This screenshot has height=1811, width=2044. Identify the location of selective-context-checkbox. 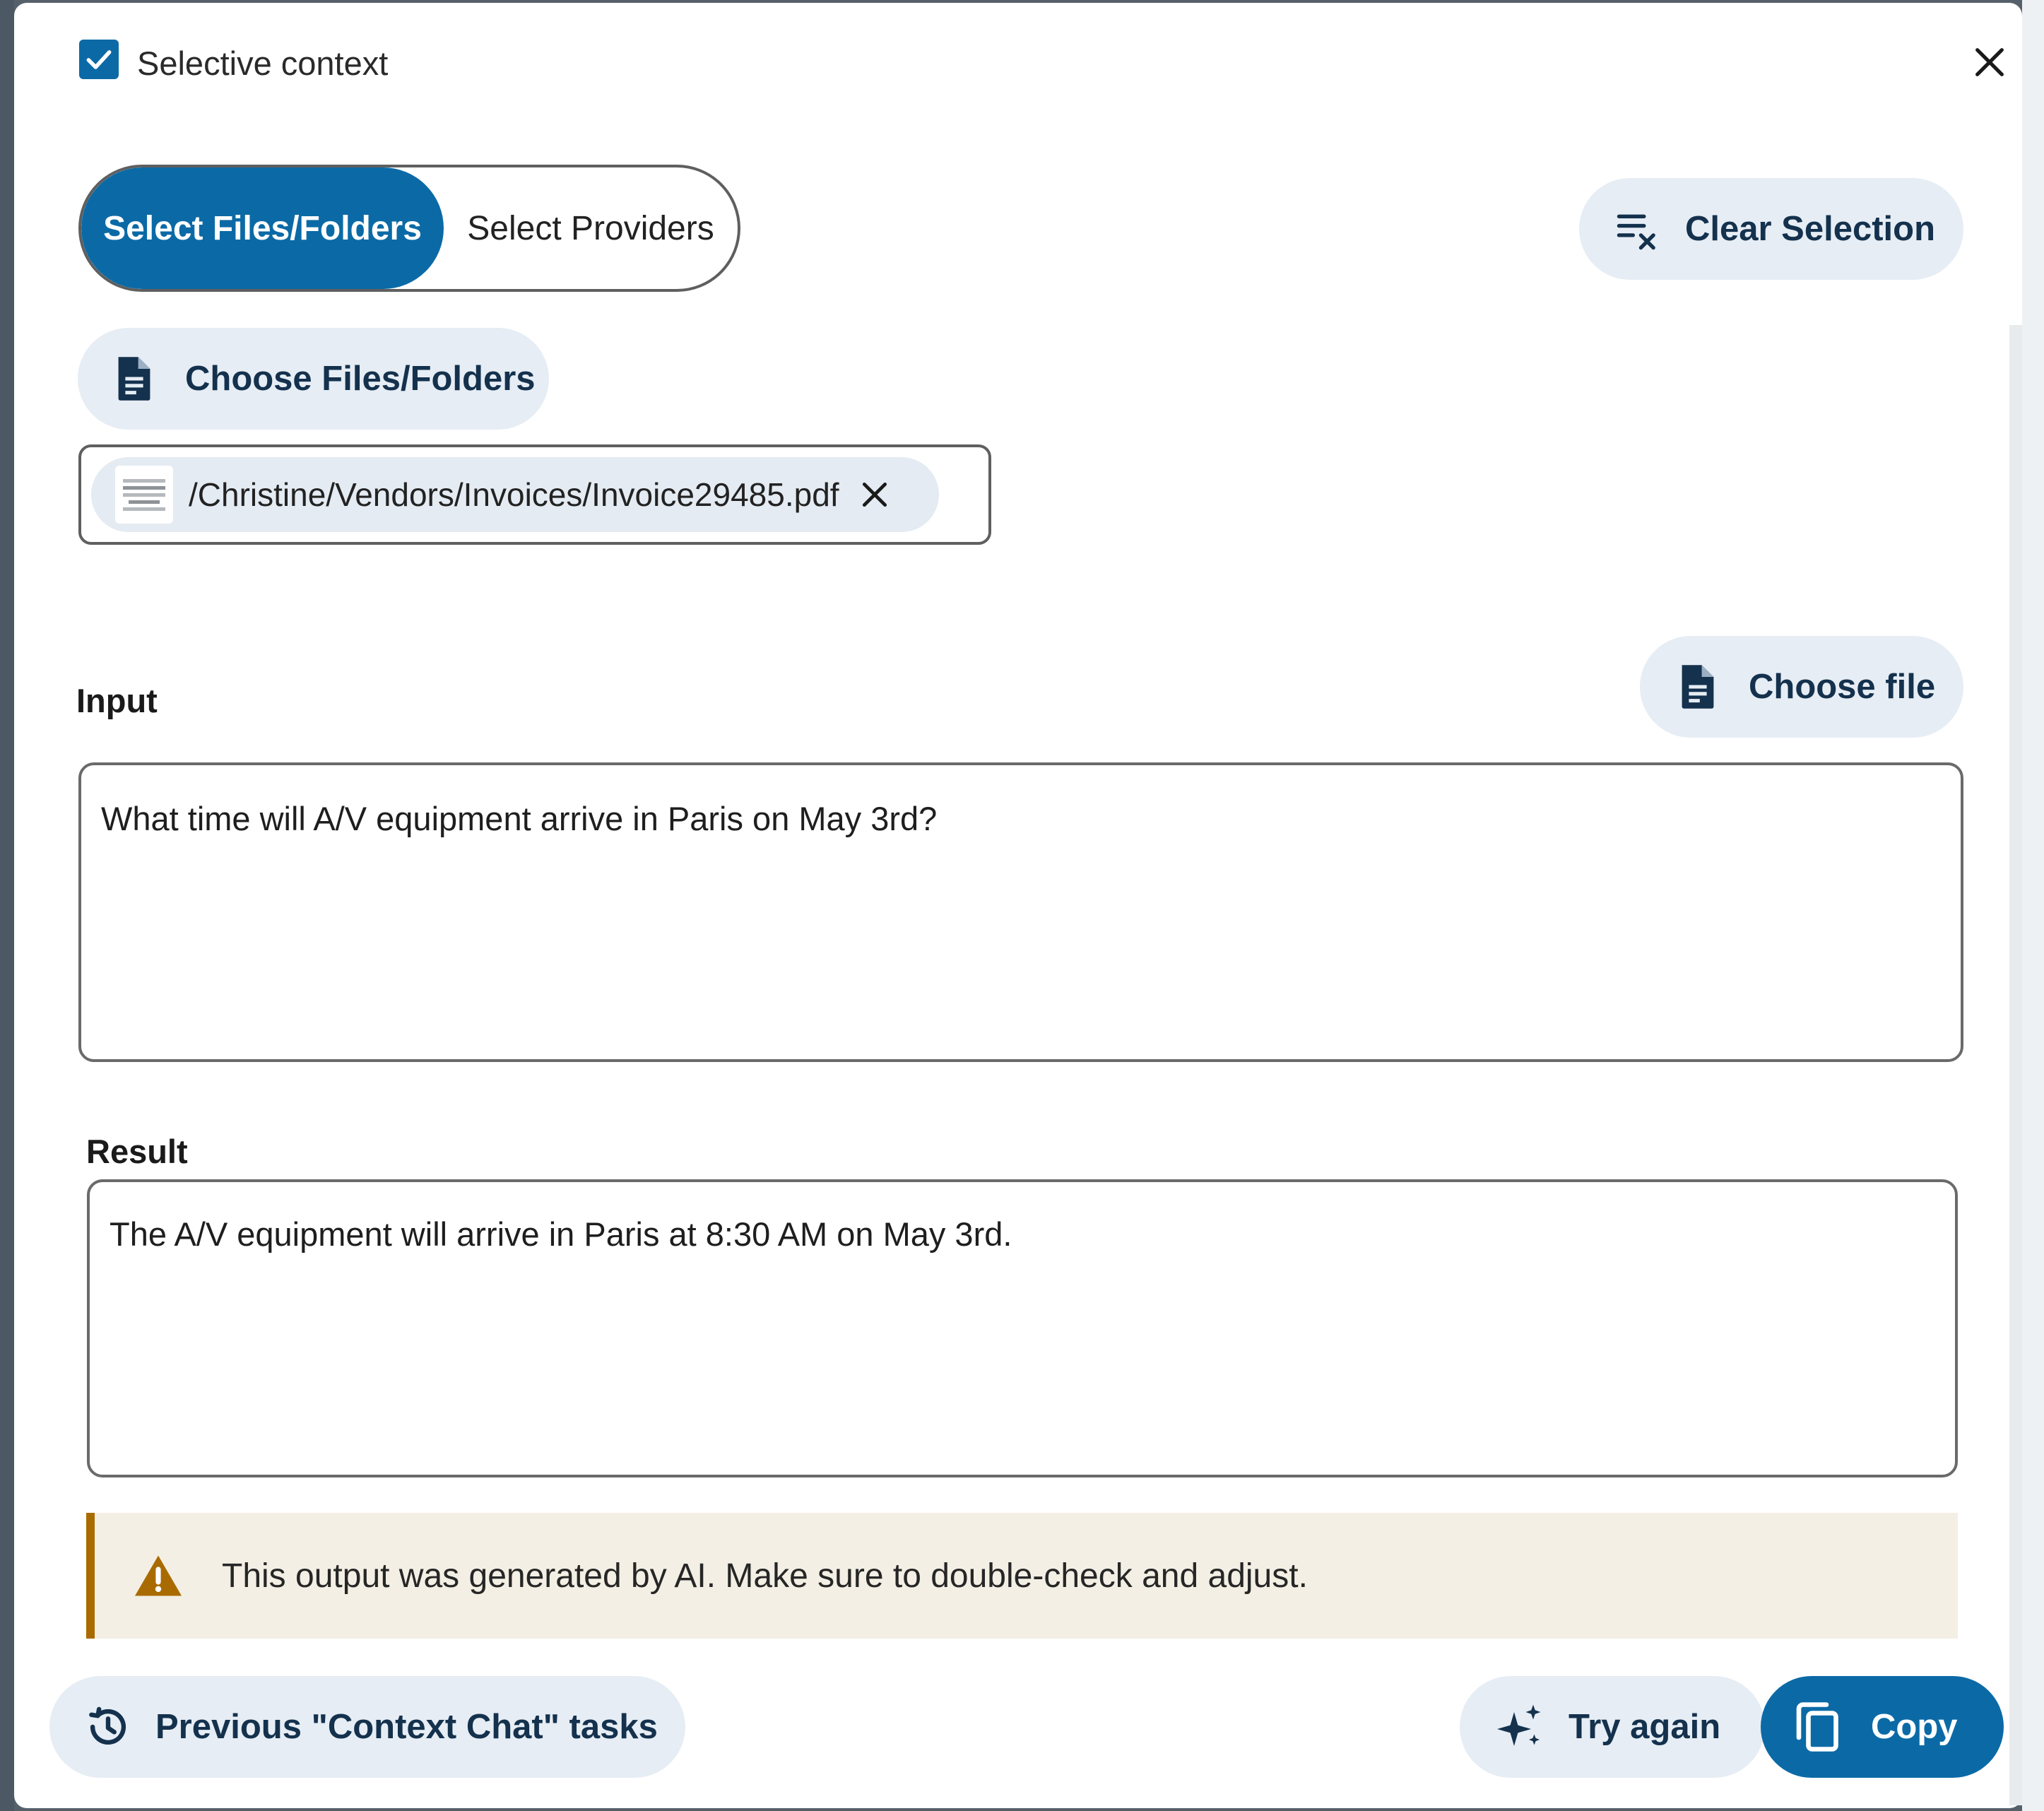
(99, 59).